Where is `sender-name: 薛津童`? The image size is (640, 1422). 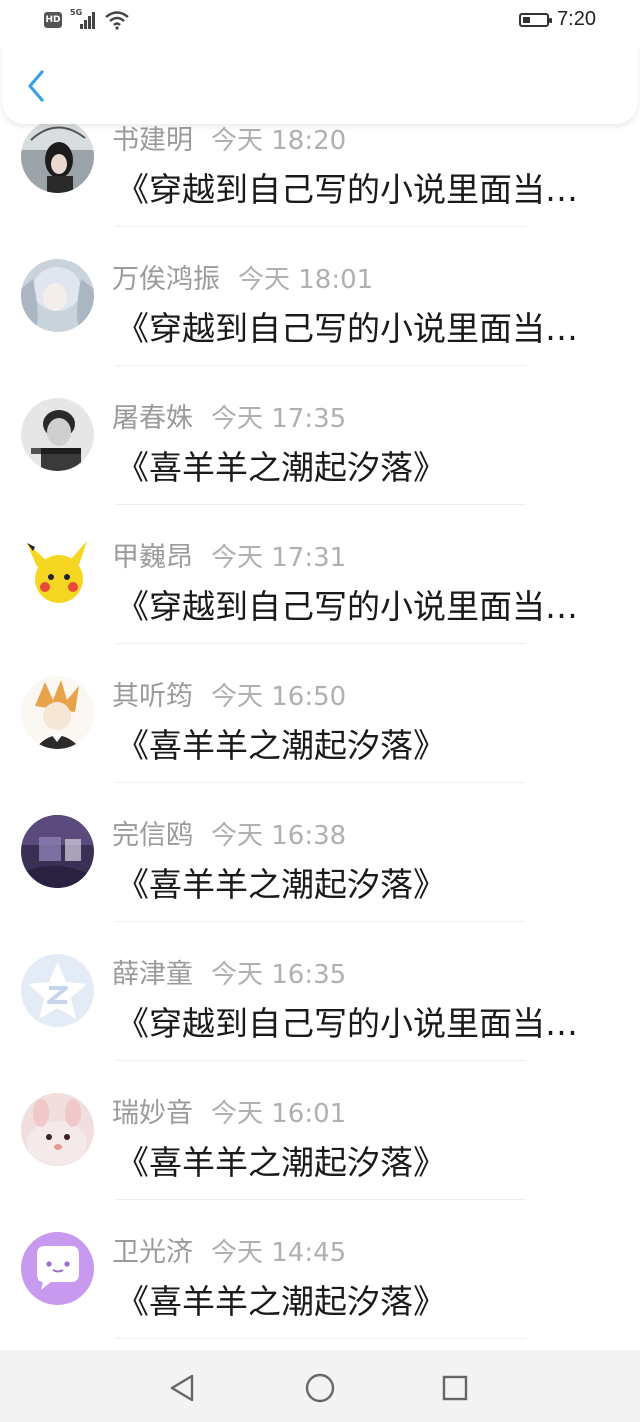 sender-name: 薛津童 is located at coordinates (152, 974).